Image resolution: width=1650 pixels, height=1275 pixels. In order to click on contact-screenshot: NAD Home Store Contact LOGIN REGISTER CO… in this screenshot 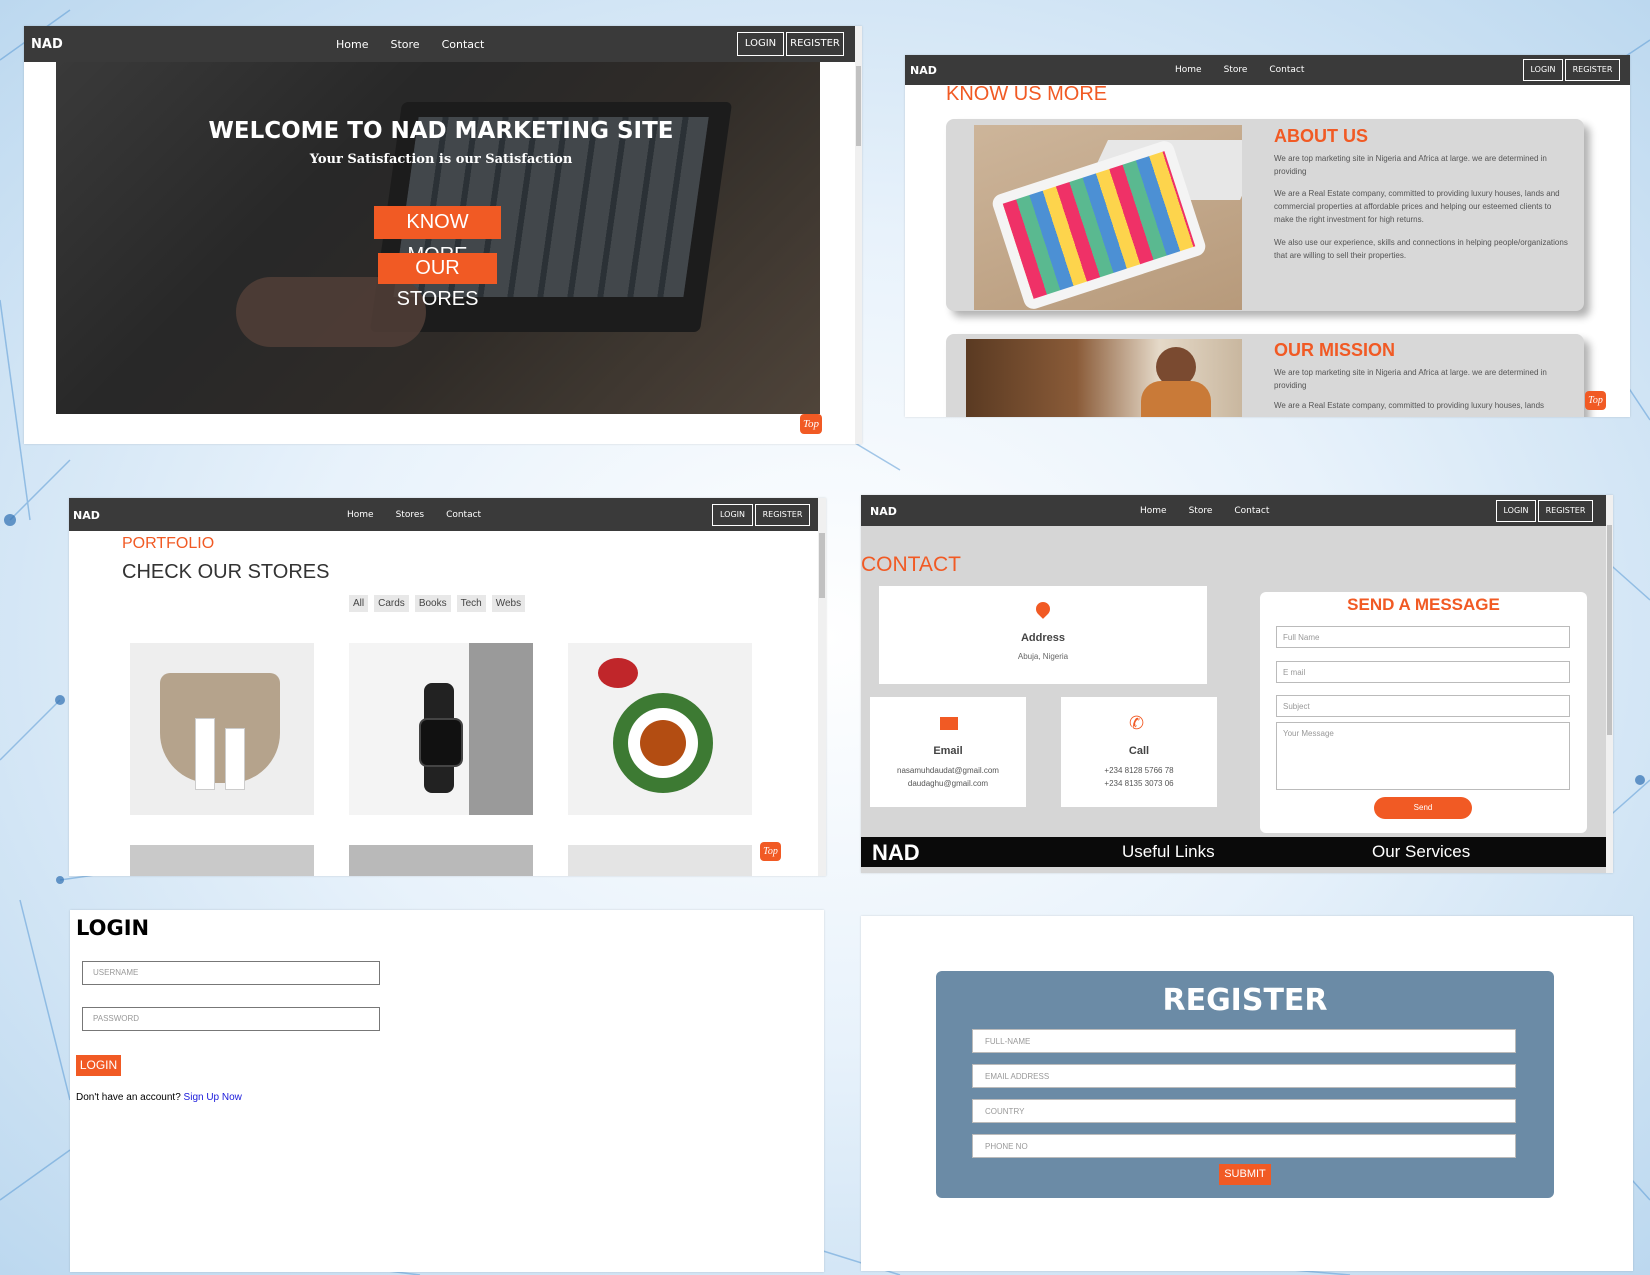, I will do `click(1237, 684)`.